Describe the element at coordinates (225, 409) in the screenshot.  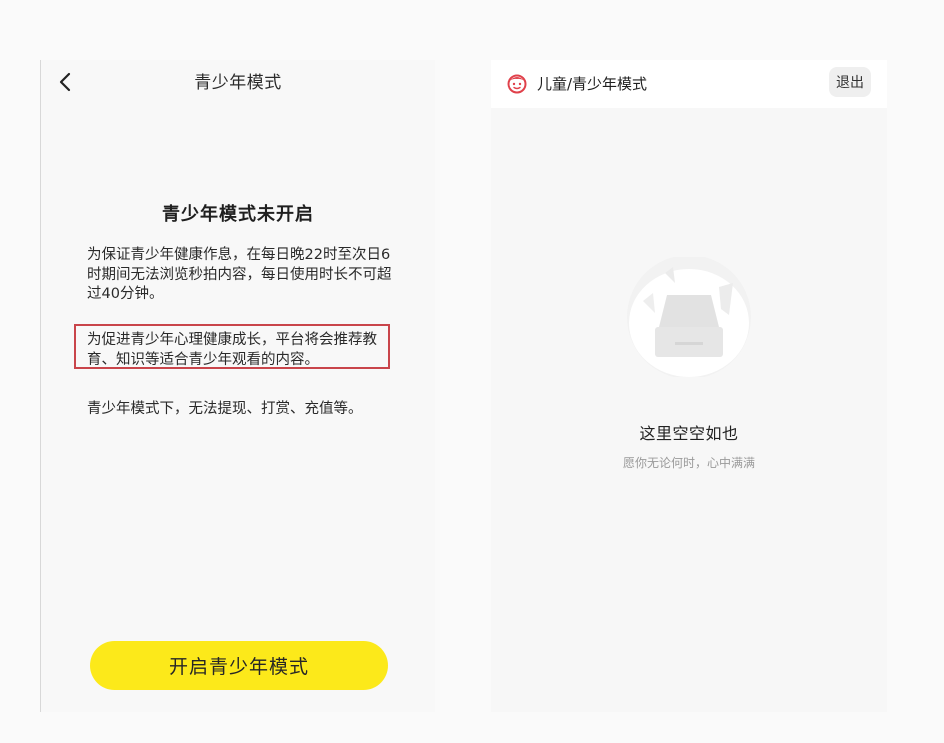
I see `rule-paragraph-payment-restriction: 青少年模式下，无法提现、打赏、充值等。` at that location.